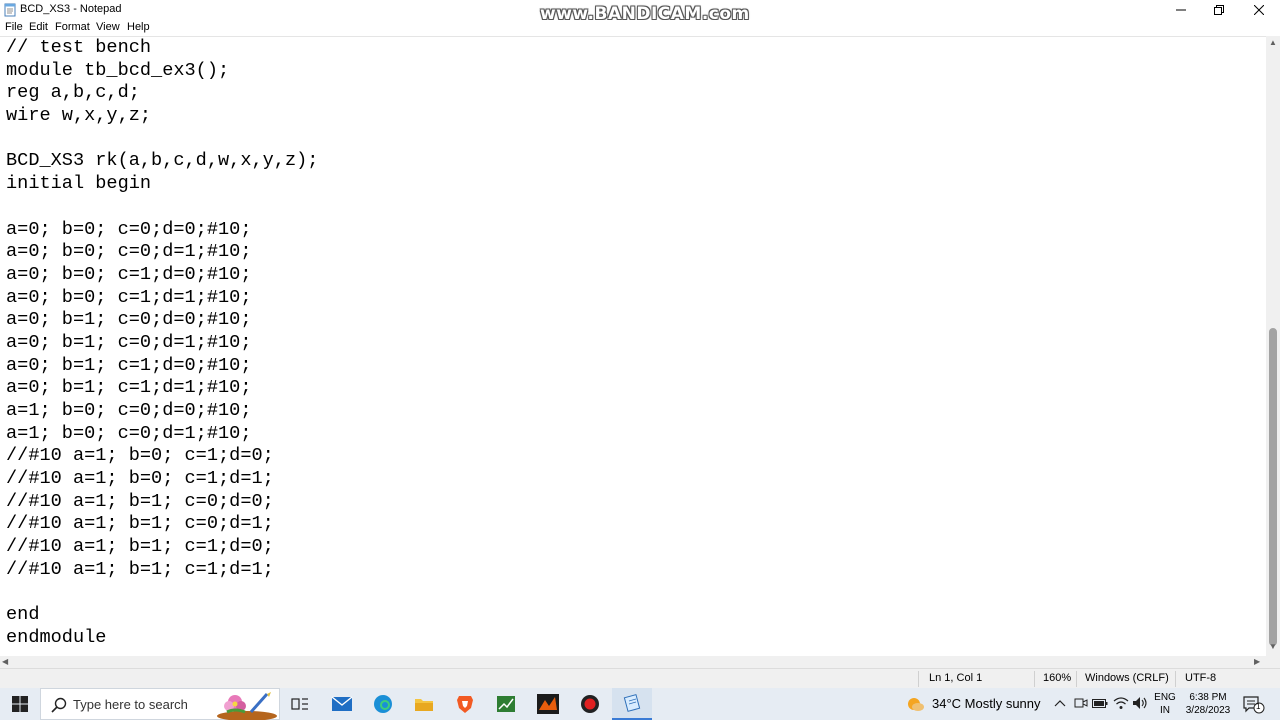 The image size is (1280, 720). Describe the element at coordinates (129, 410) in the screenshot. I see `code-line: a=1; b=0; c=0;d=0;#10;` at that location.